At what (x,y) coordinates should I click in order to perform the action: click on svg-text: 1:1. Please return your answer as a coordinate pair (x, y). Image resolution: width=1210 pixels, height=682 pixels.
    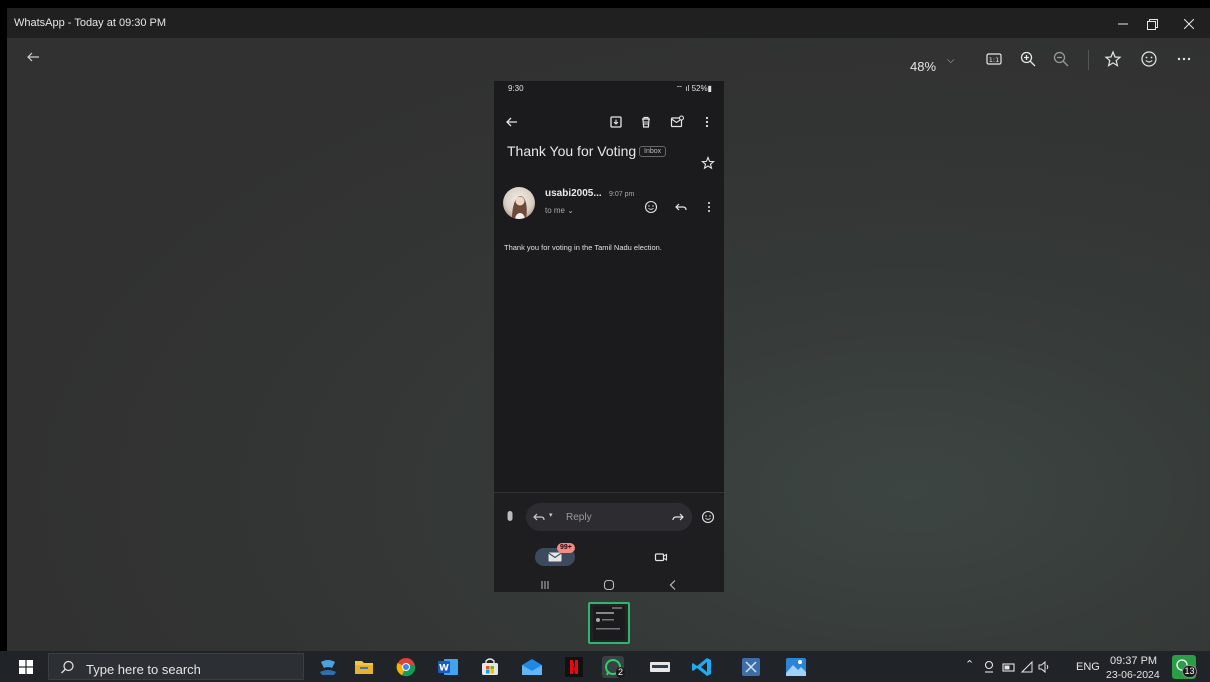
    Looking at the image, I should click on (994, 60).